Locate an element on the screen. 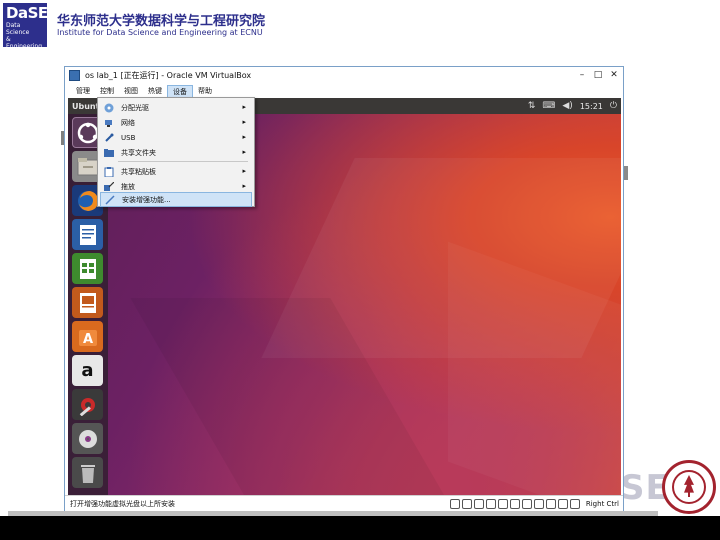 The image size is (720, 540). menu-item-label: USB is located at coordinates (128, 137).